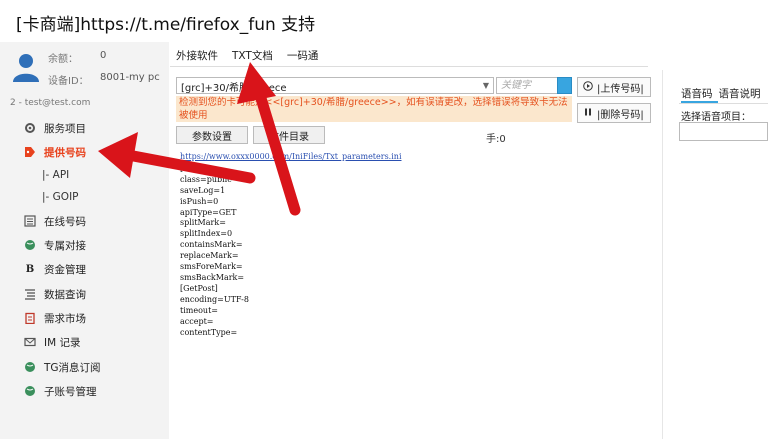 This screenshot has height=439, width=768. What do you see at coordinates (30, 318) in the screenshot?
I see `clipboard-icon` at bounding box center [30, 318].